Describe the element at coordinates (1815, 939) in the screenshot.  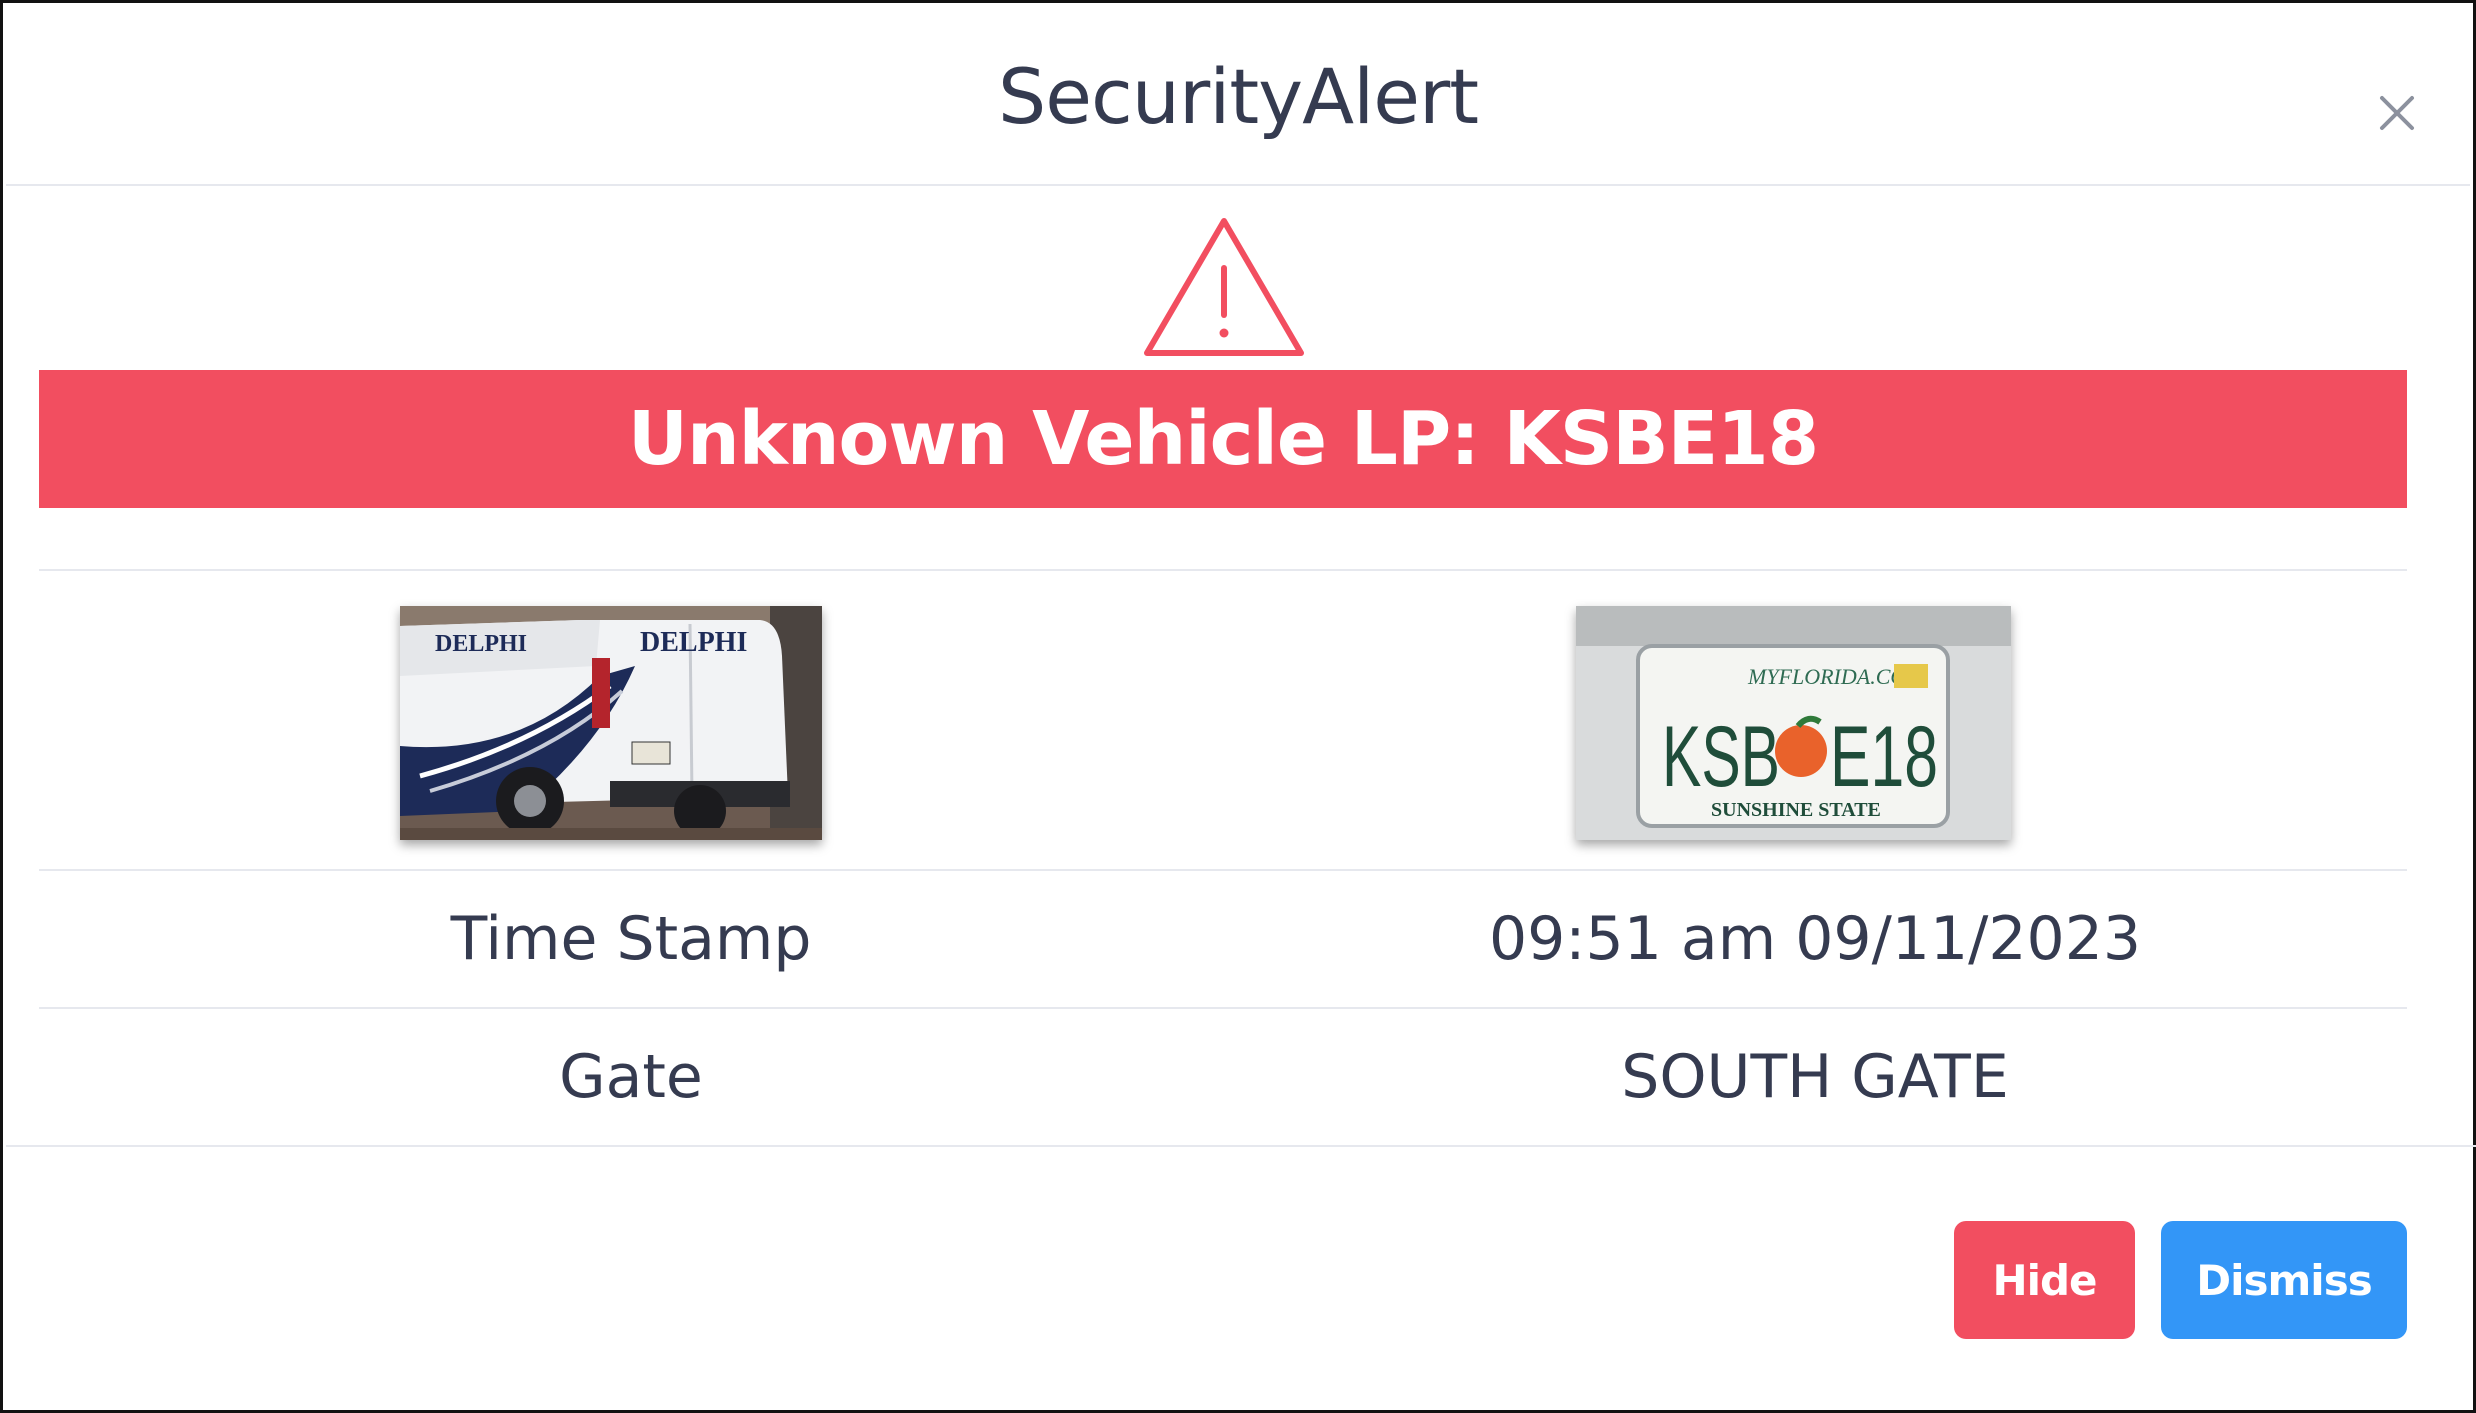
I see `timestamp-value: 09:51 am 09/11/2023` at that location.